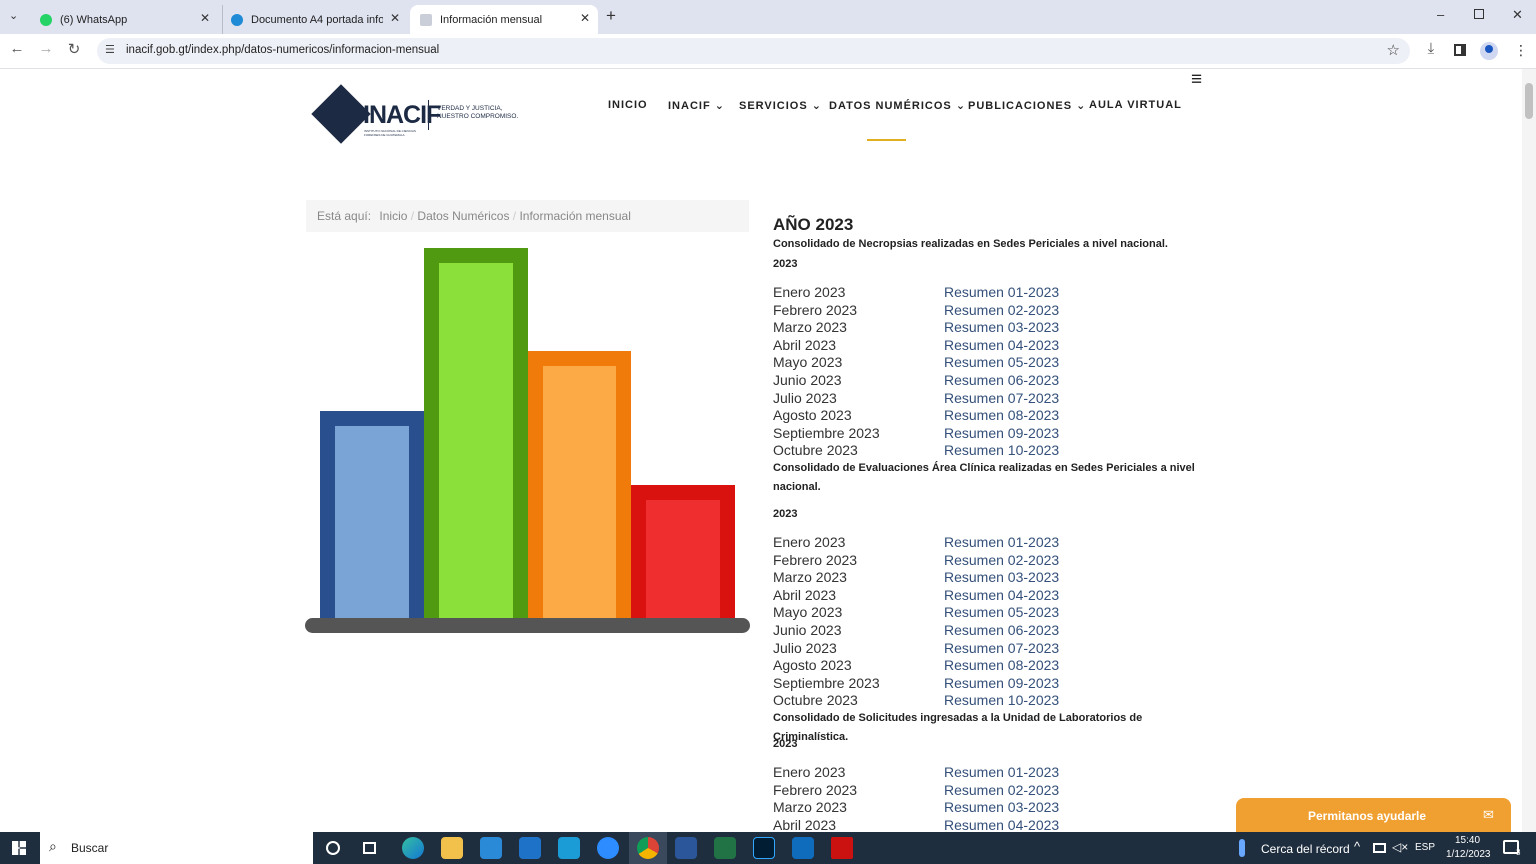  Describe the element at coordinates (1460, 50) in the screenshot. I see `side-panel-icon` at that location.